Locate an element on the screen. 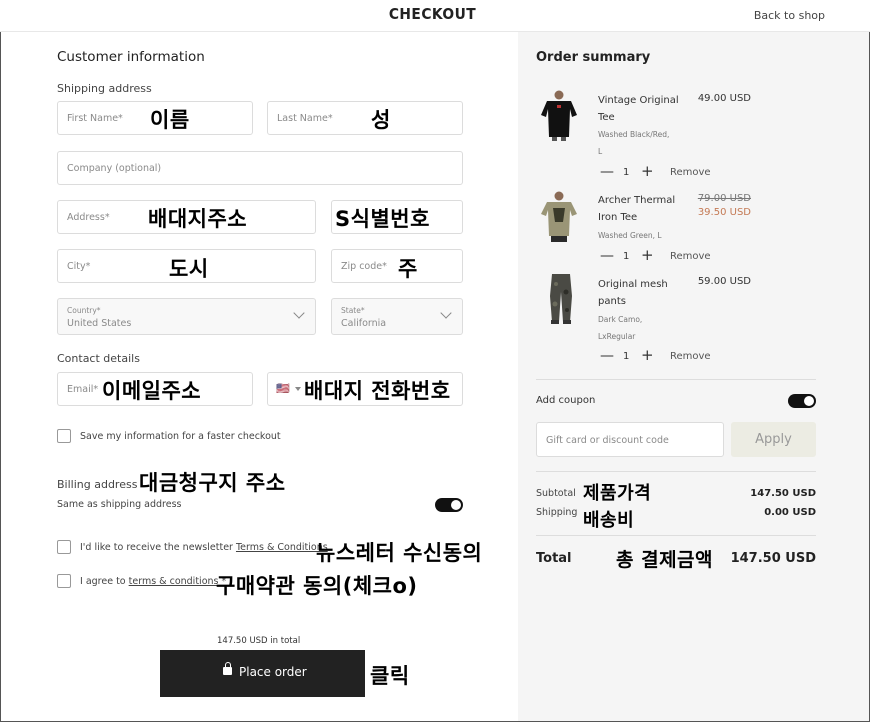 This screenshot has width=870, height=722. item-name-line: Original mesh is located at coordinates (633, 284).